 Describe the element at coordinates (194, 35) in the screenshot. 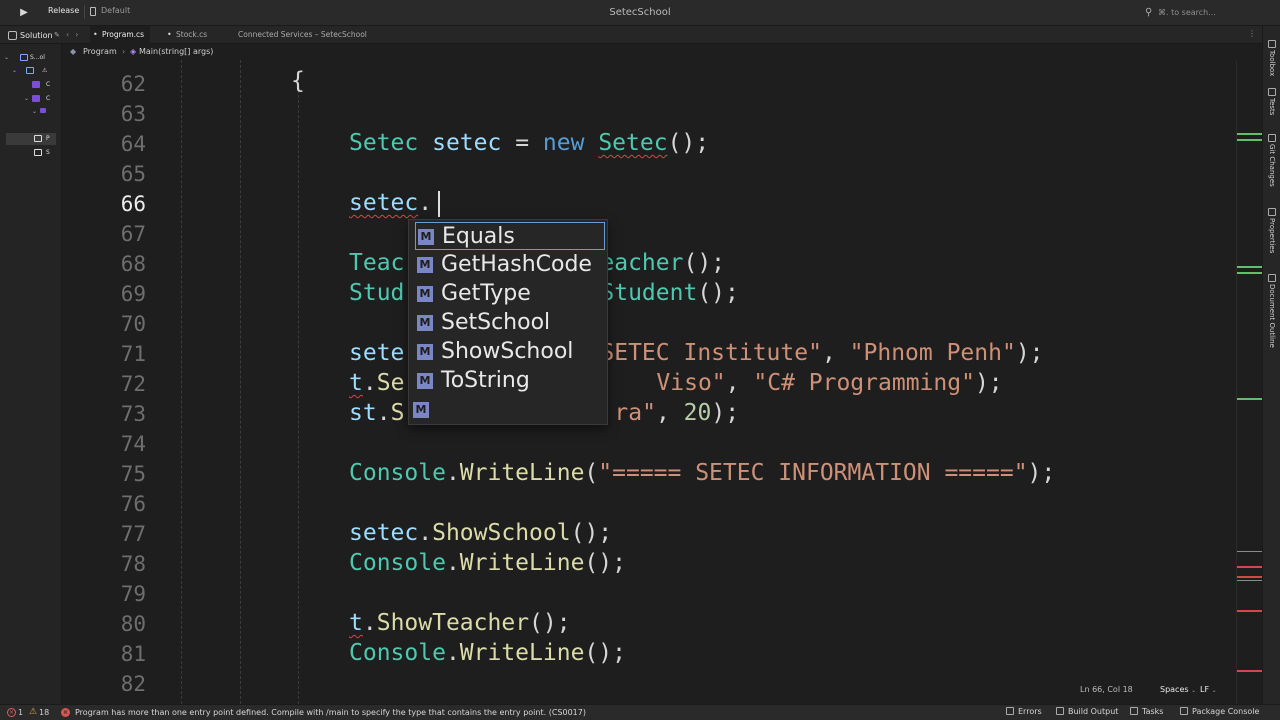

I see `tab-stock-cs: • Stock.cs` at that location.